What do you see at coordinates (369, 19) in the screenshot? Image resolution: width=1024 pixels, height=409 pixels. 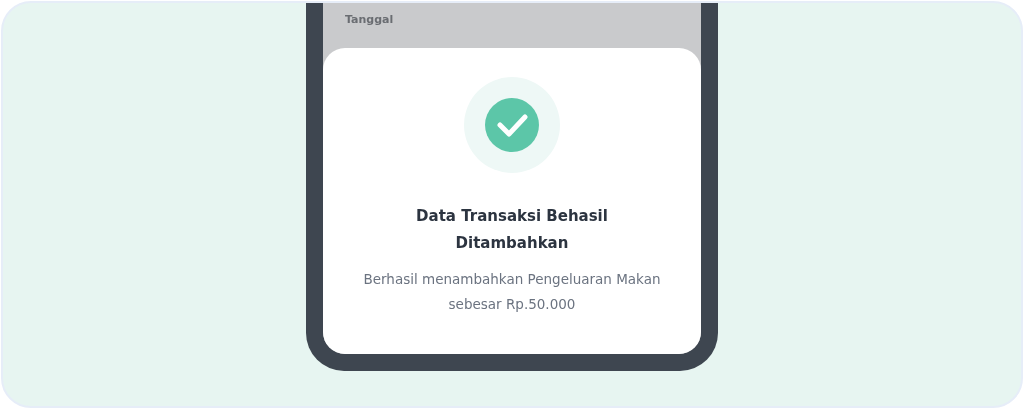 I see `field-label: Tanggal` at bounding box center [369, 19].